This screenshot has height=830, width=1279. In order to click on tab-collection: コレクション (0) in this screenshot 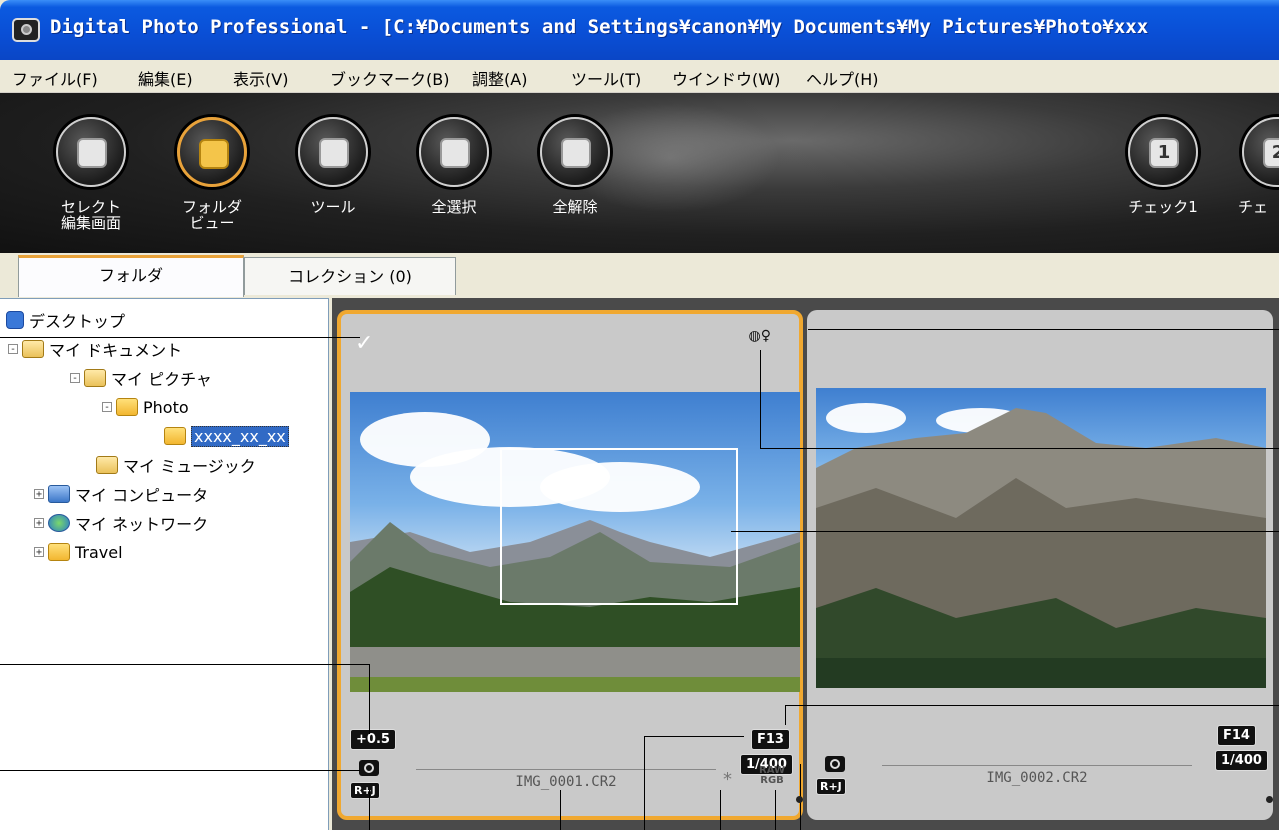, I will do `click(350, 276)`.